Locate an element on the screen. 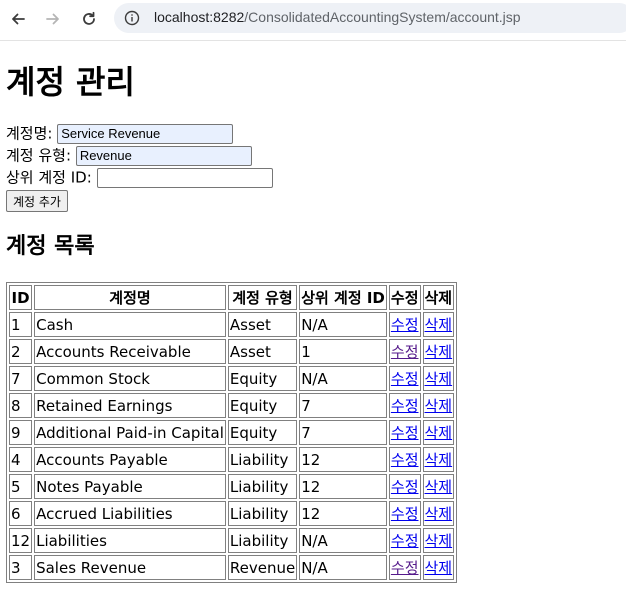  account-name-input is located at coordinates (145, 133).